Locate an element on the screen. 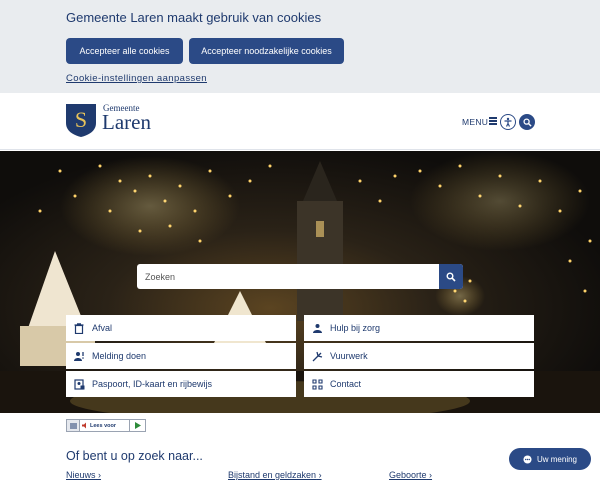  search-bar is located at coordinates (300, 276).